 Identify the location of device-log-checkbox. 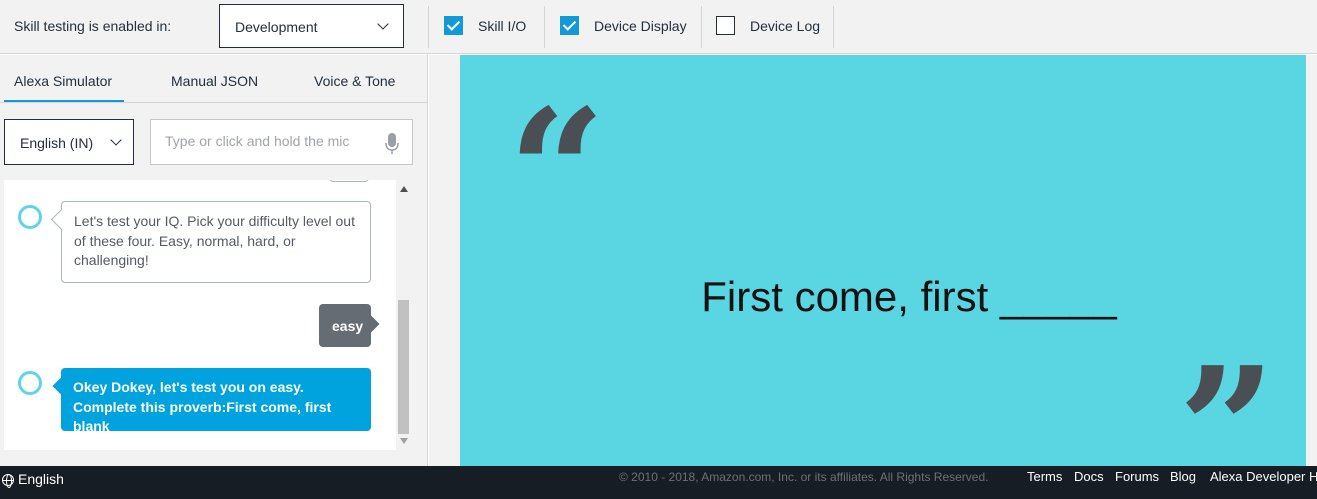
(725, 25).